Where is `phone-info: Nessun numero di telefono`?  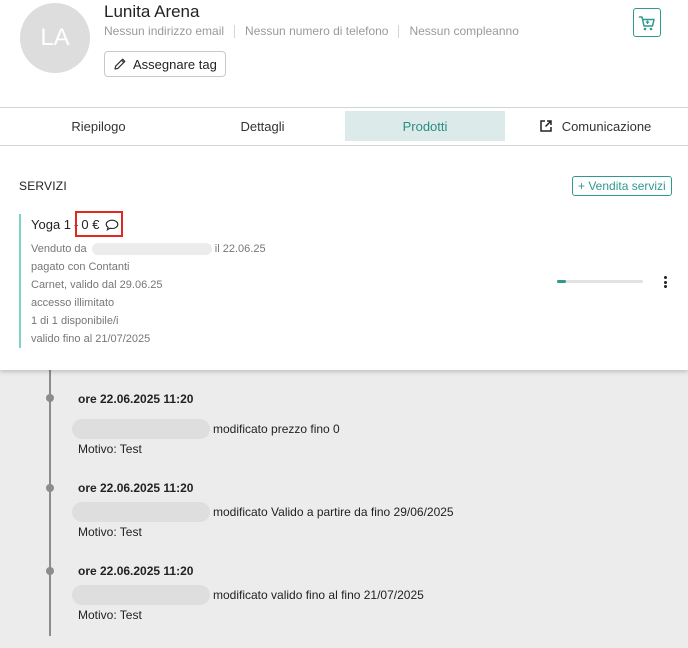
phone-info: Nessun numero di telefono is located at coordinates (317, 31).